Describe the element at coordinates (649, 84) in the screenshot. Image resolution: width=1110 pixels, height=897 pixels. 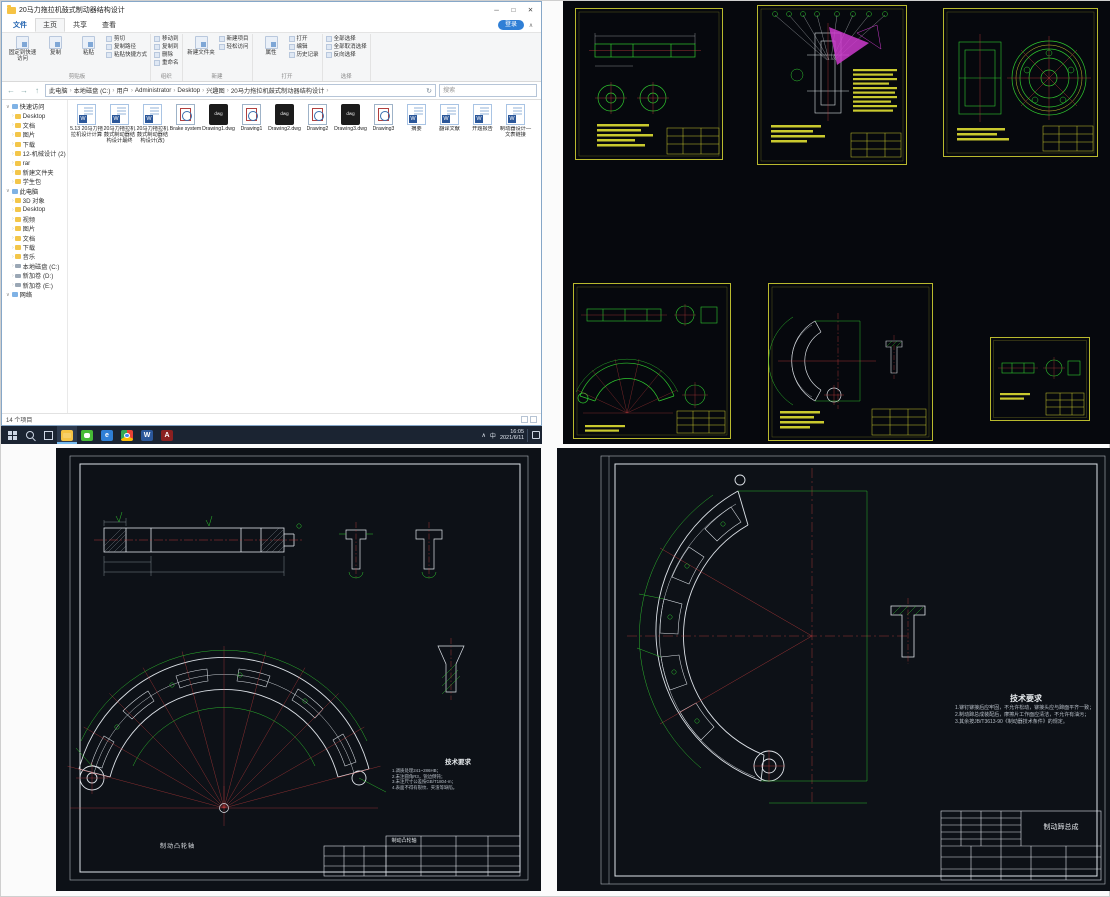
I see `sheet-camshaft` at that location.